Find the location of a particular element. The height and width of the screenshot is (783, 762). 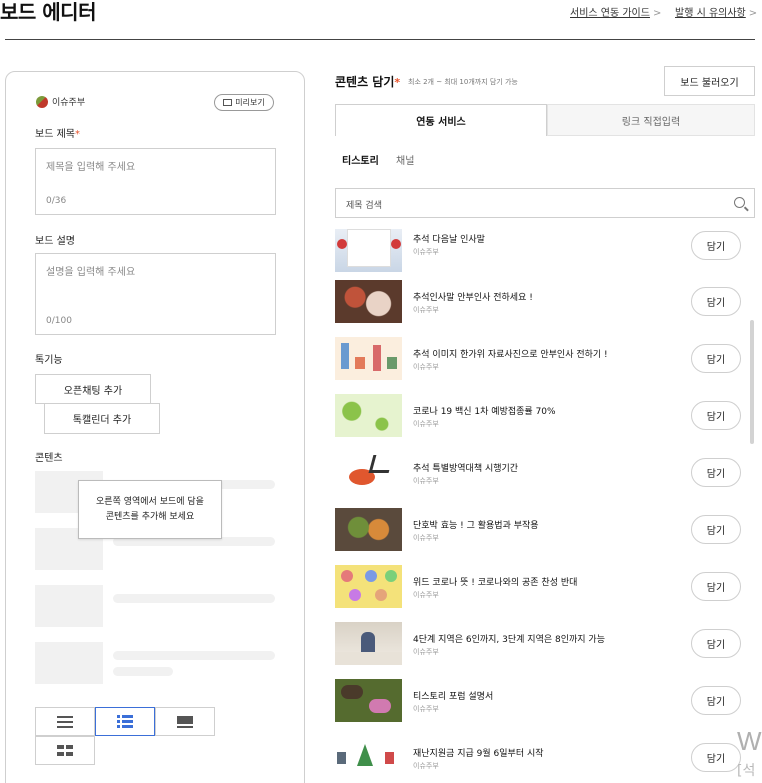

list-view-icon is located at coordinates (65, 721).